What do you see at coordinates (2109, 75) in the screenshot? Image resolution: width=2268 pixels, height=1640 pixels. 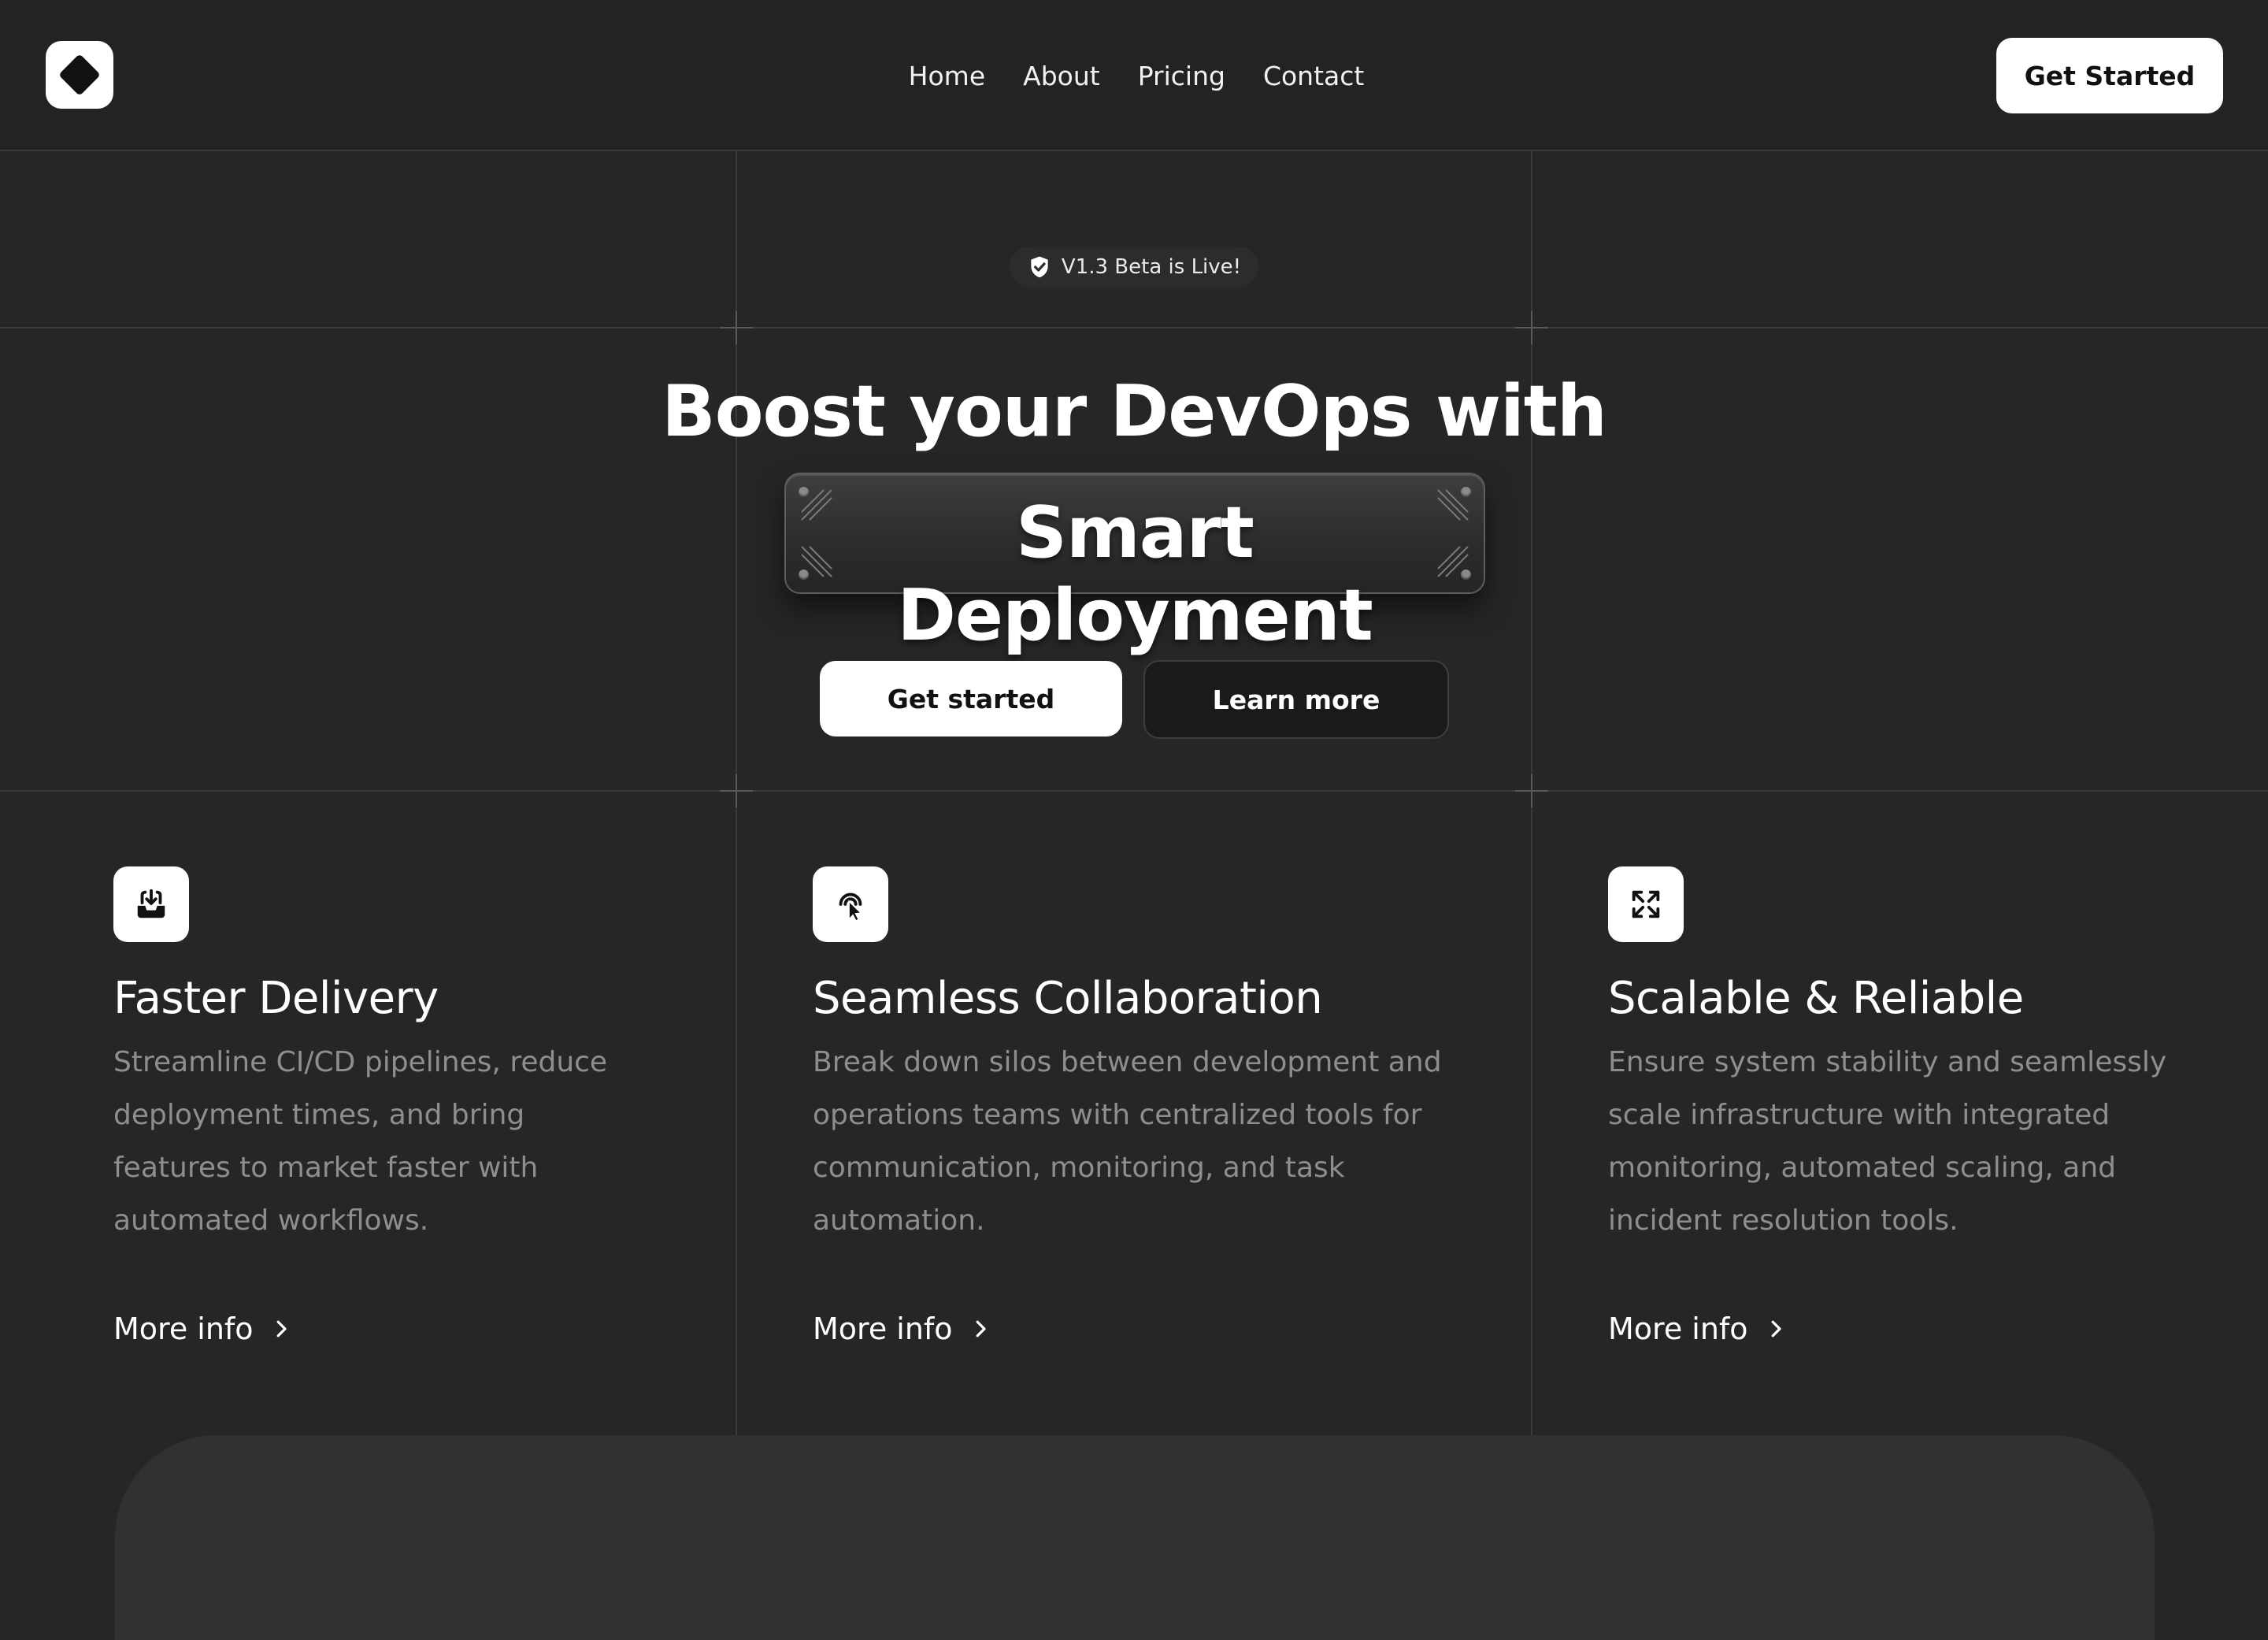 I see `get-started-header-button: Get Started` at bounding box center [2109, 75].